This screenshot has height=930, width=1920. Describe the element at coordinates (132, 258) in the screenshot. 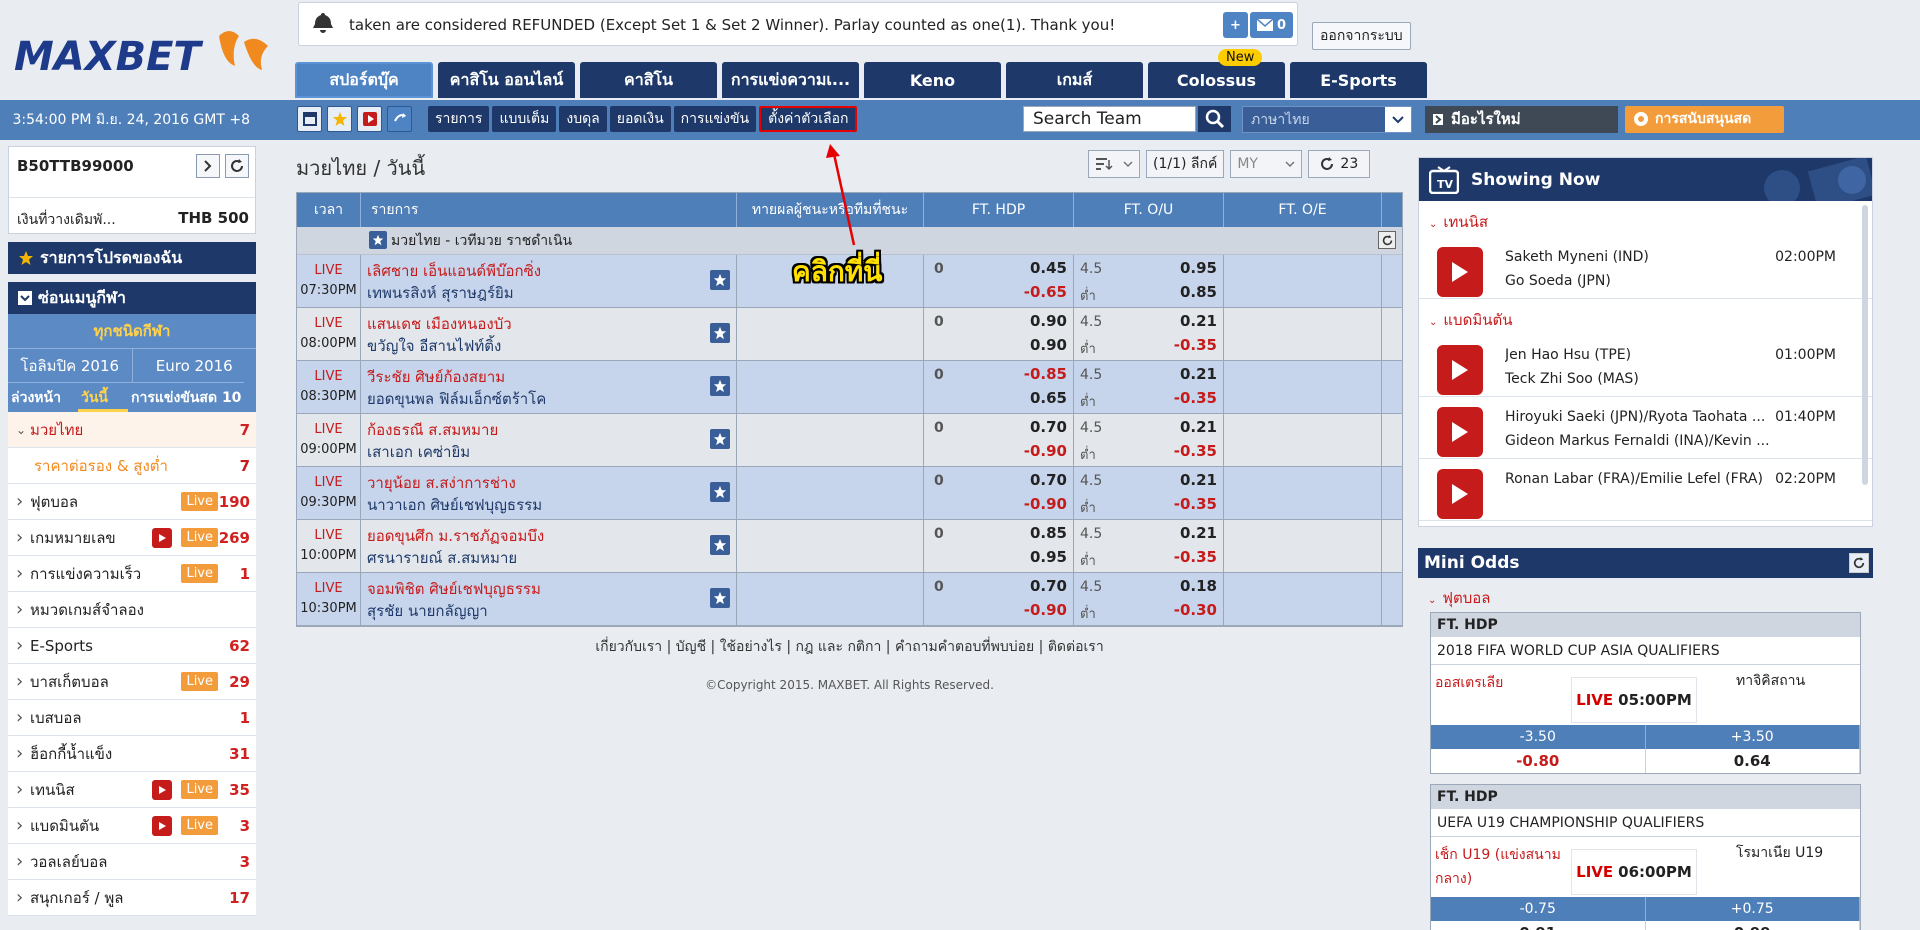

I see `favorites-header: รายการโปรดของฉัน` at that location.